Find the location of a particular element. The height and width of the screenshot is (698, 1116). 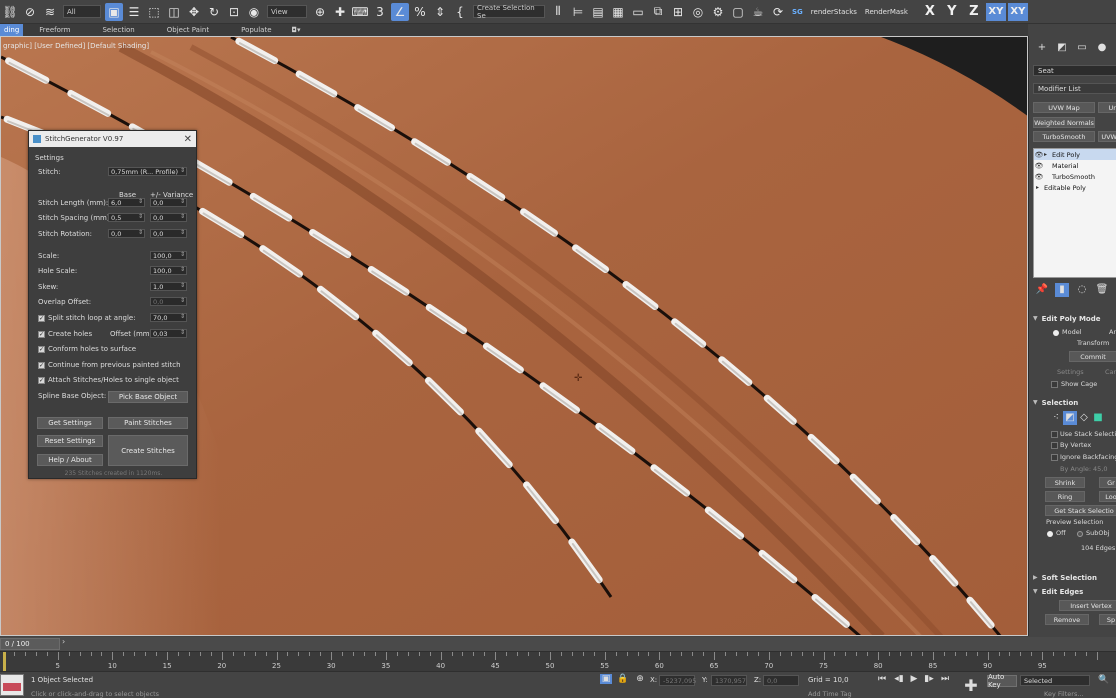

auto-key-button: Auto Key is located at coordinates (1002, 681).